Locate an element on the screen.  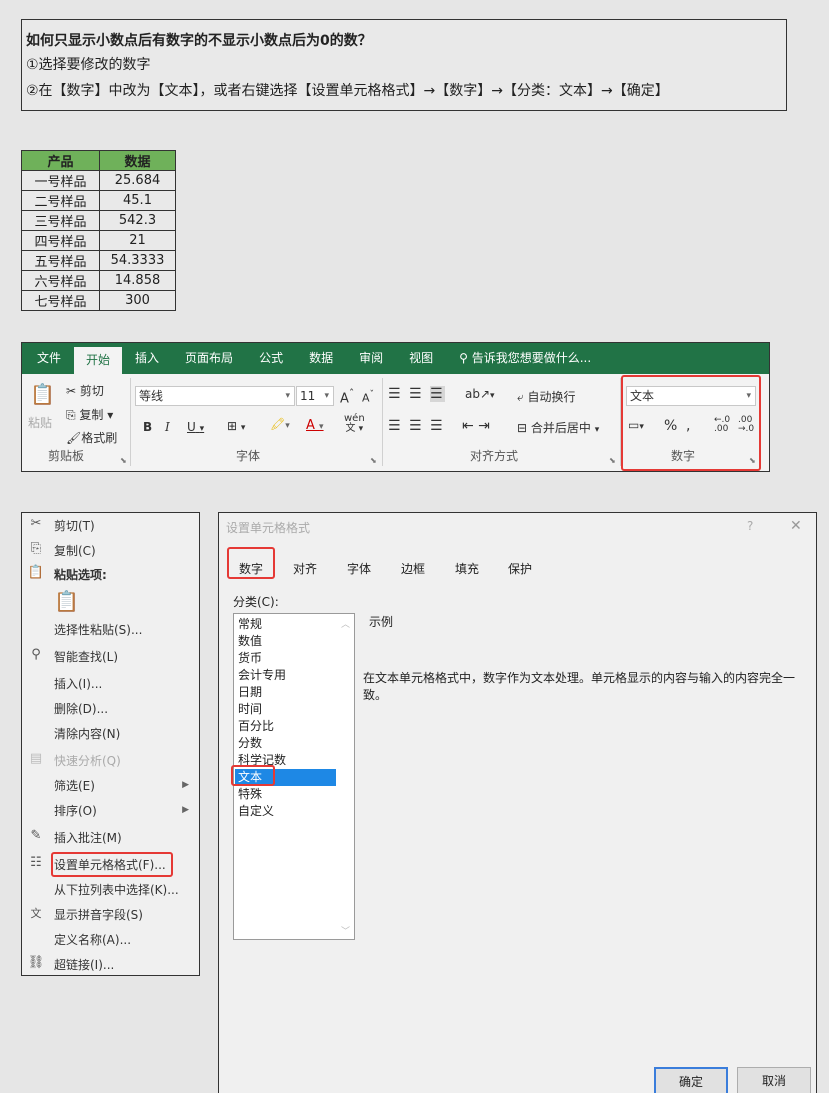
category-item: 常规 is located at coordinates (250, 624).